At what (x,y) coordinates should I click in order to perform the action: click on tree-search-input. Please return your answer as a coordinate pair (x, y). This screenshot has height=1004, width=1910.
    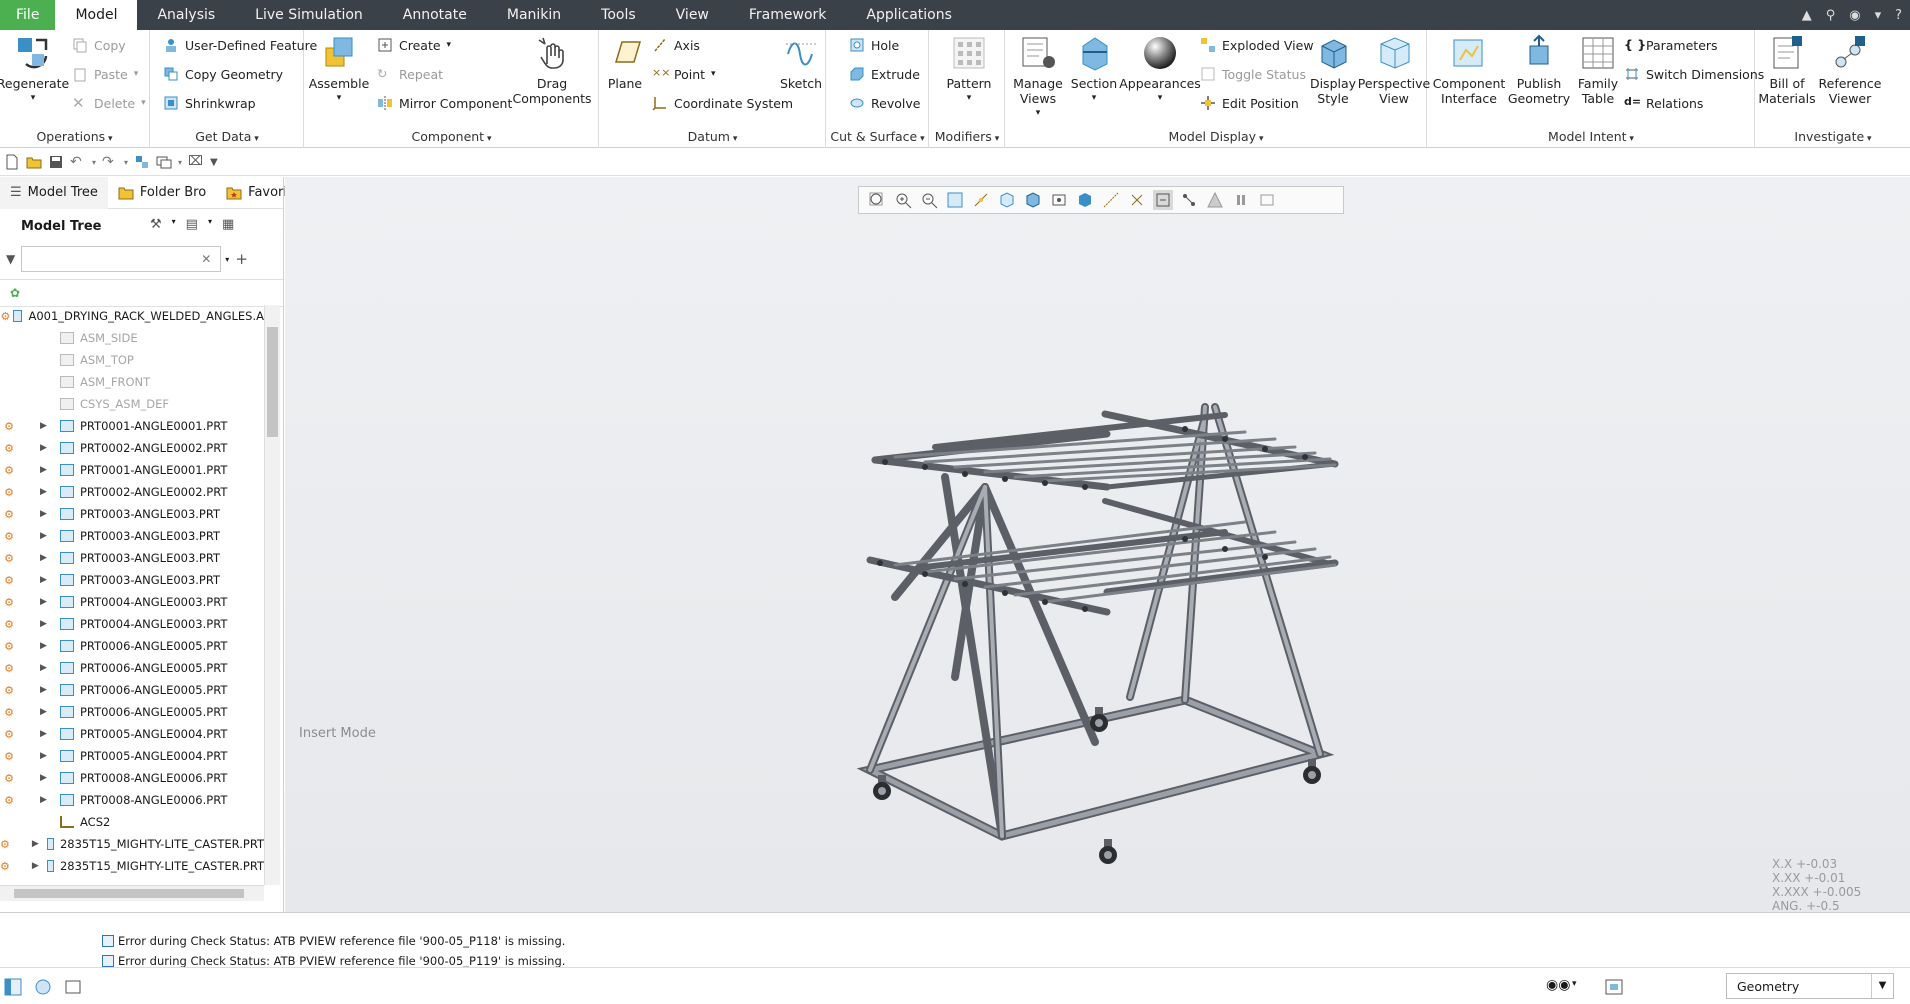
    Looking at the image, I should click on (121, 259).